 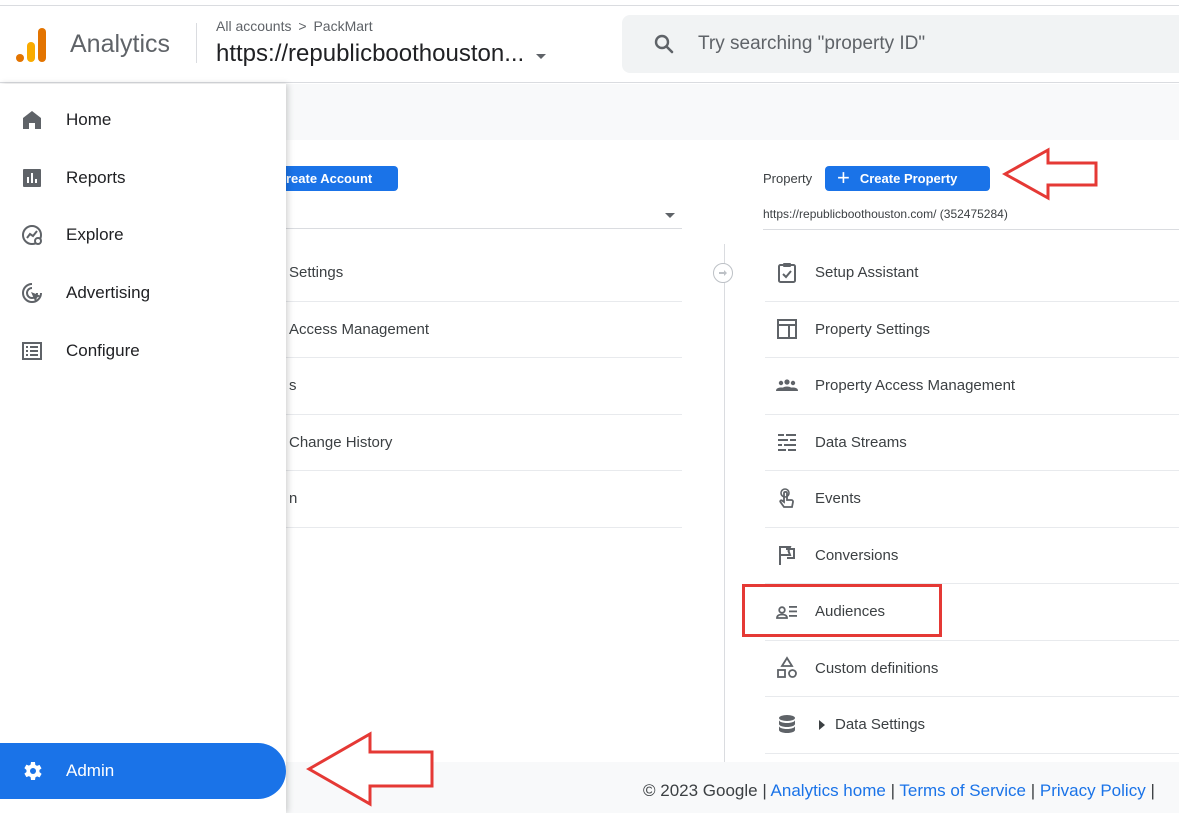 I want to click on sidebar-item-home: Home, so click(x=143, y=120).